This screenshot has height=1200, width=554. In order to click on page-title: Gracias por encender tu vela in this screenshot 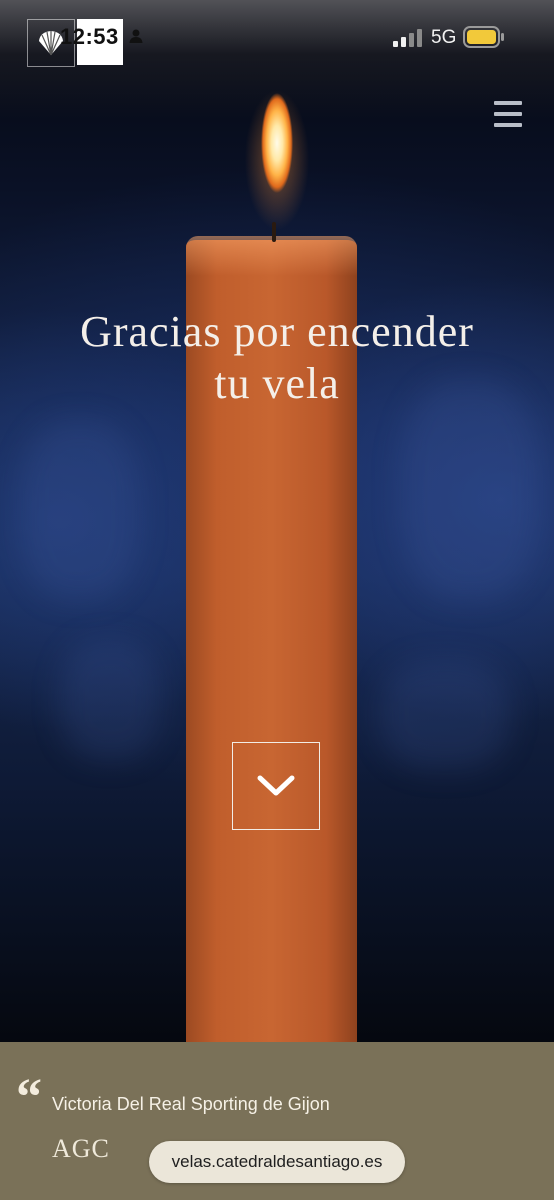, I will do `click(277, 358)`.